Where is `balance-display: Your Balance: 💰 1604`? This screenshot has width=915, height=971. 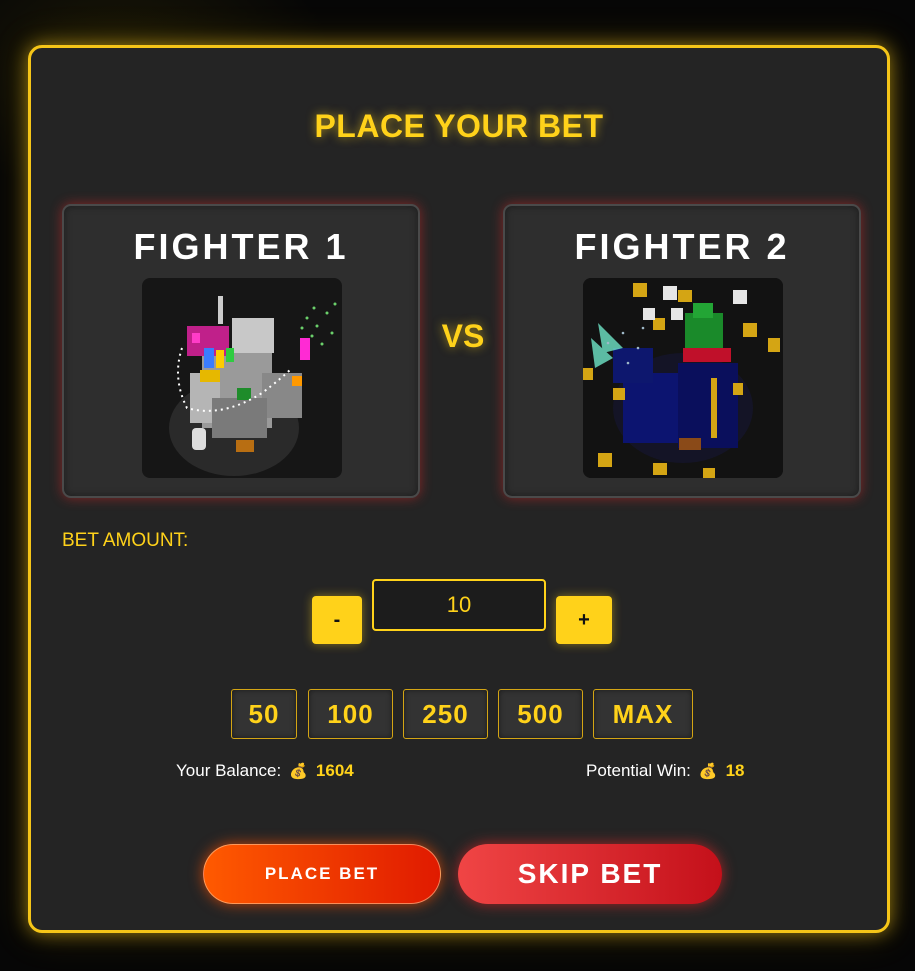 balance-display: Your Balance: 💰 1604 is located at coordinates (265, 771).